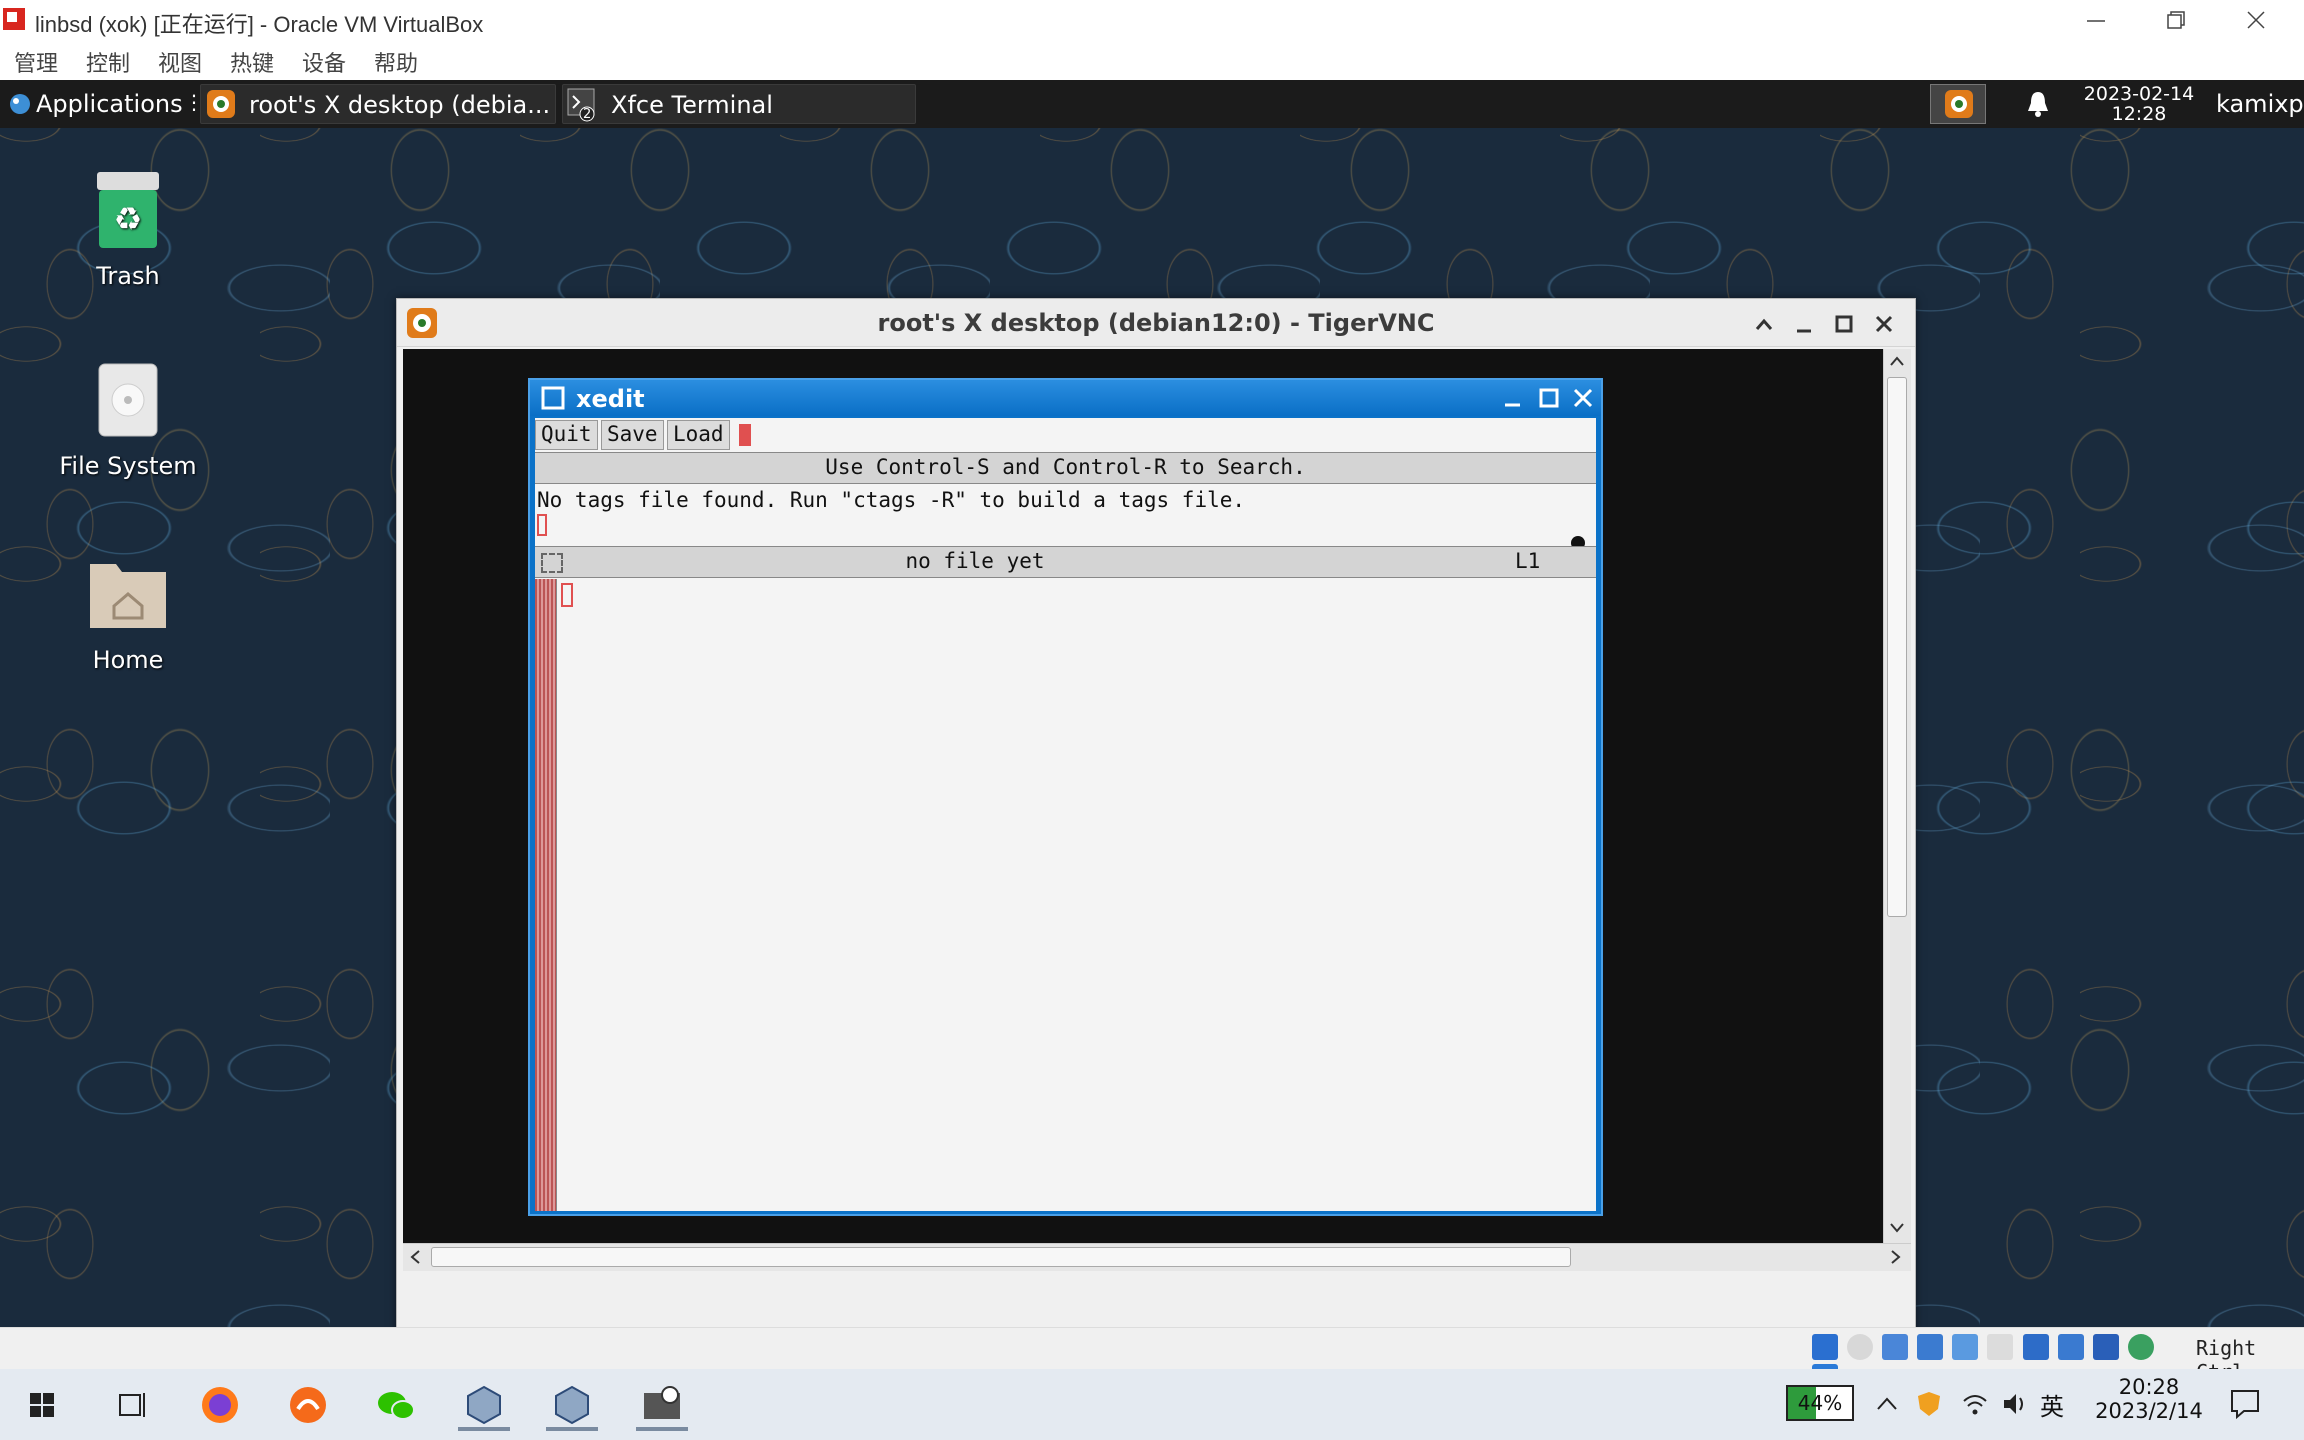 This screenshot has width=2304, height=1440. I want to click on taskbar-app-orange, so click(308, 1405).